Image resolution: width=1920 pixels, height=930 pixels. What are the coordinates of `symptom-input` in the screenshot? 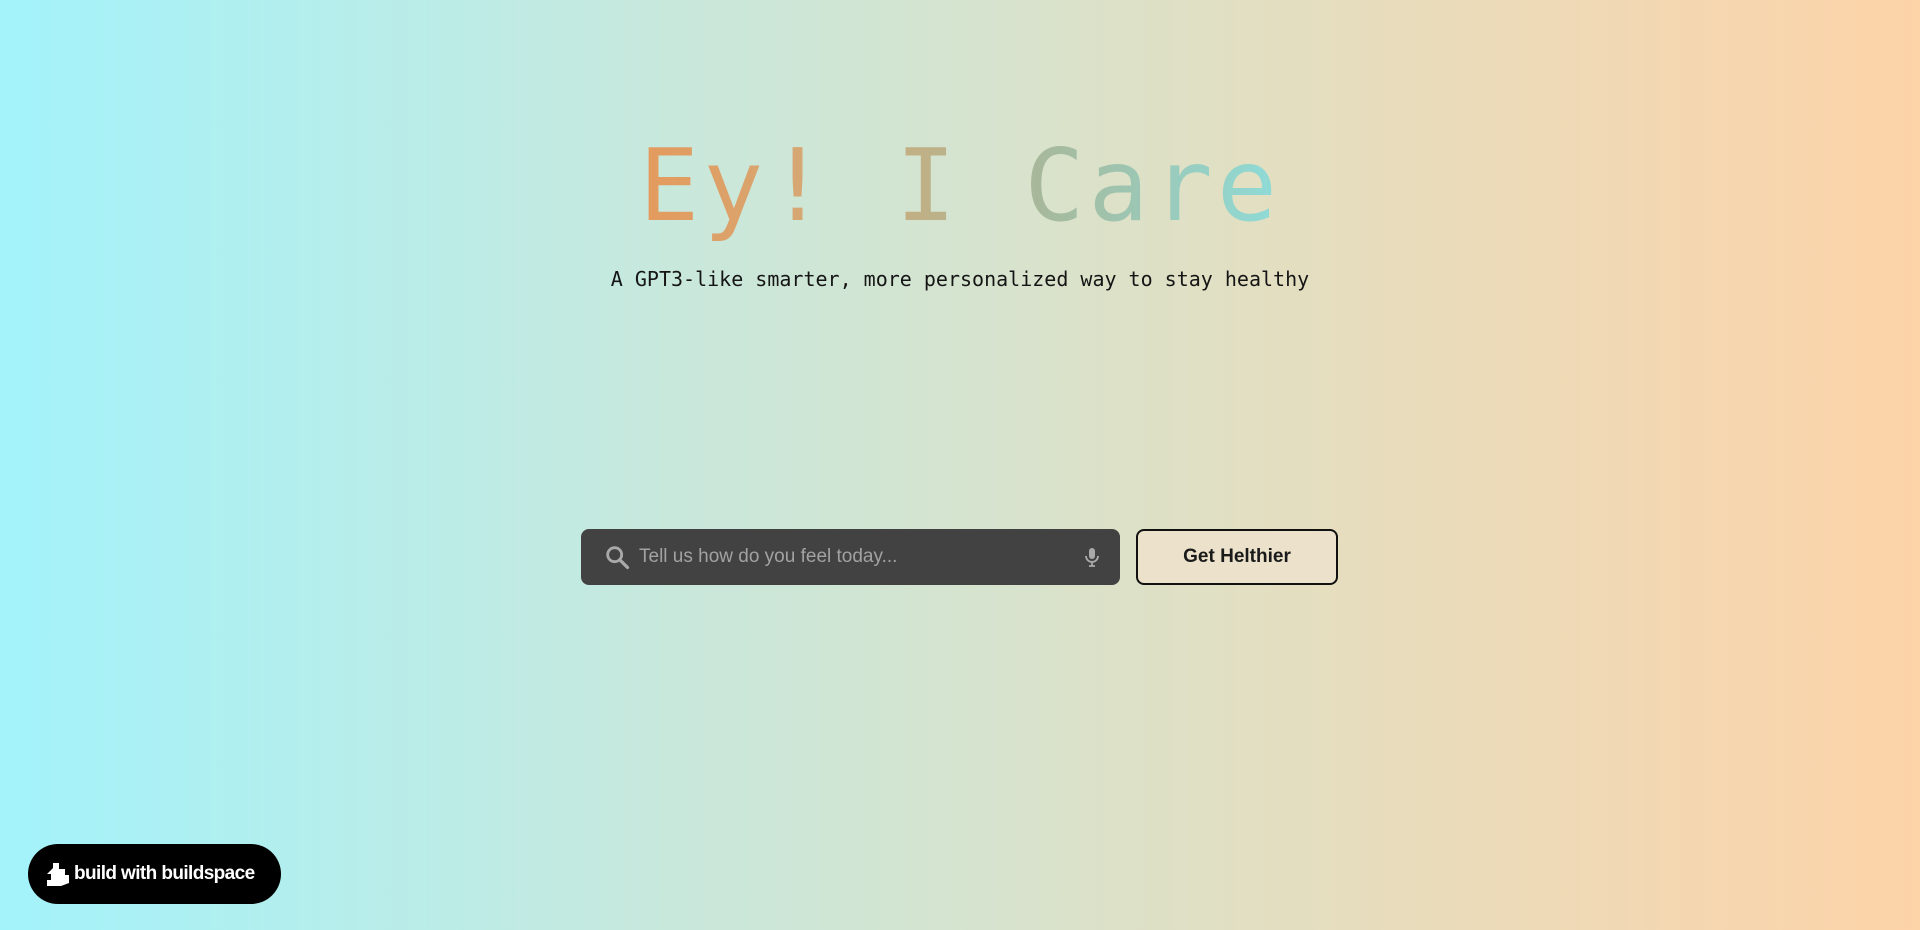 It's located at (851, 557).